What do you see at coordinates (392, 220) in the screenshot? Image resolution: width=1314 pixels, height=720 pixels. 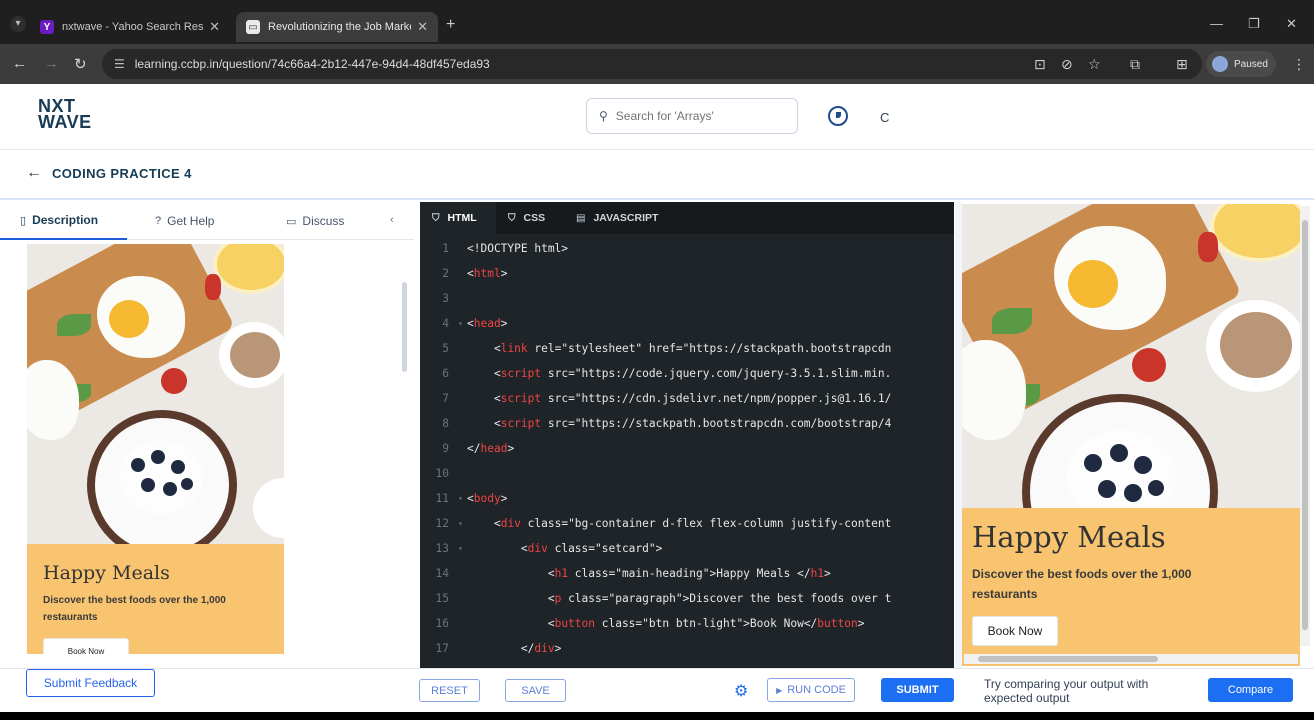 I see `collapse-chevron-icon: ‹` at bounding box center [392, 220].